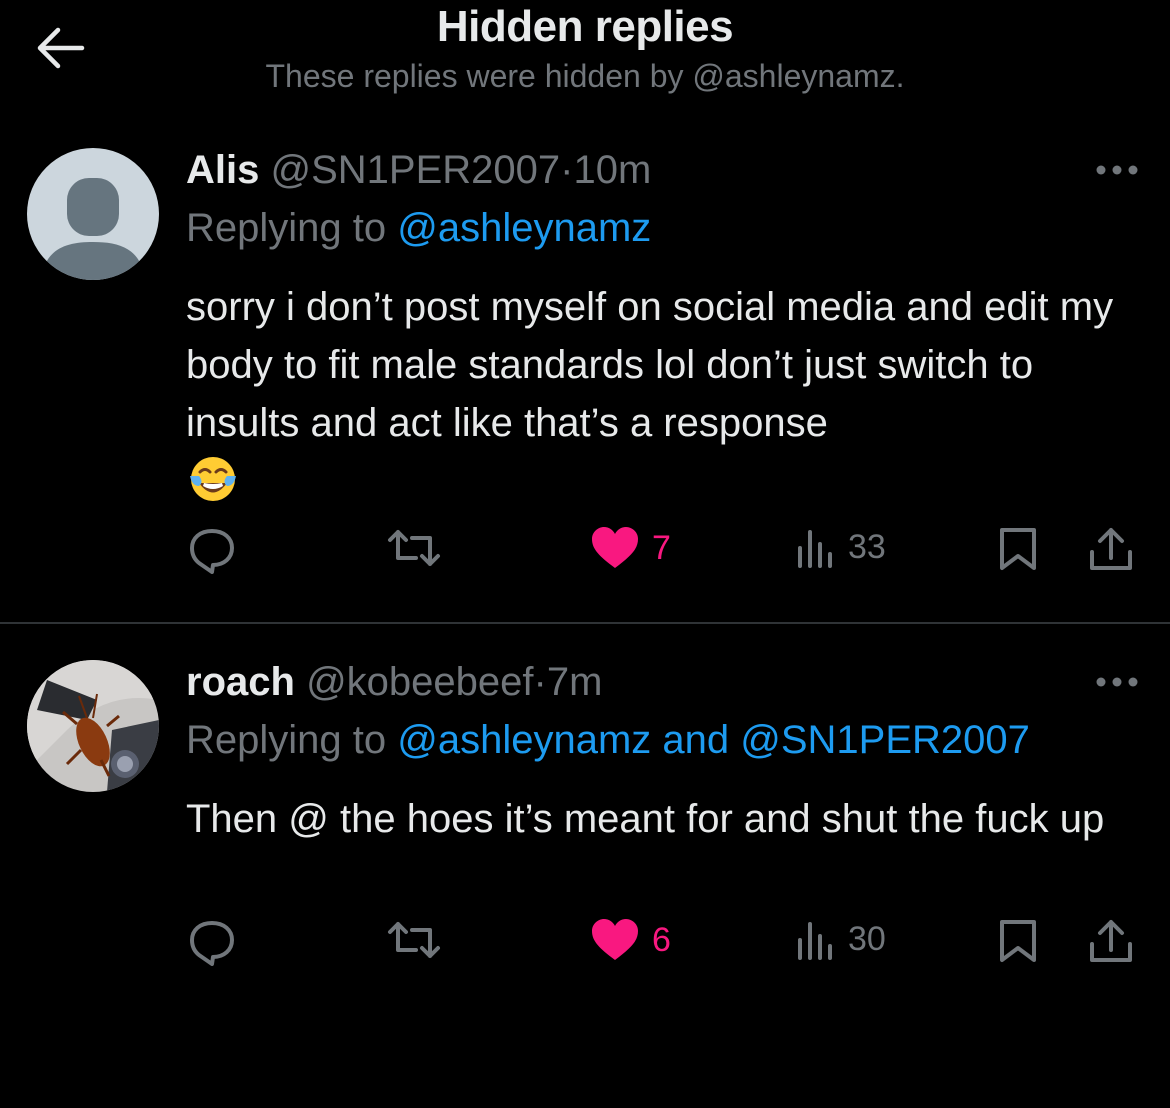  What do you see at coordinates (222, 170) in the screenshot?
I see `display-name: Alis` at bounding box center [222, 170].